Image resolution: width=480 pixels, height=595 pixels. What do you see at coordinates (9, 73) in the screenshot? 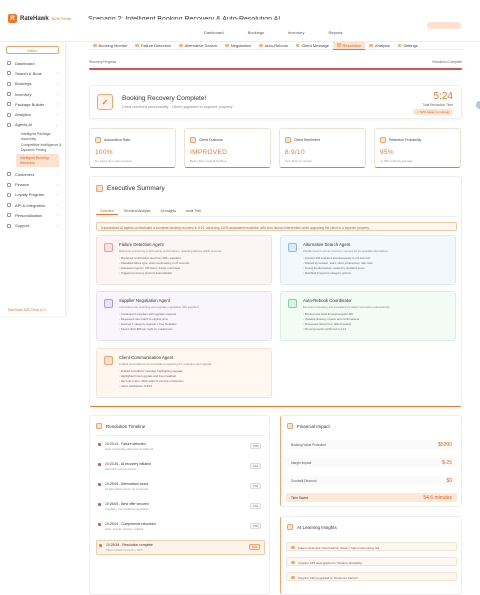
I see `search-icon` at bounding box center [9, 73].